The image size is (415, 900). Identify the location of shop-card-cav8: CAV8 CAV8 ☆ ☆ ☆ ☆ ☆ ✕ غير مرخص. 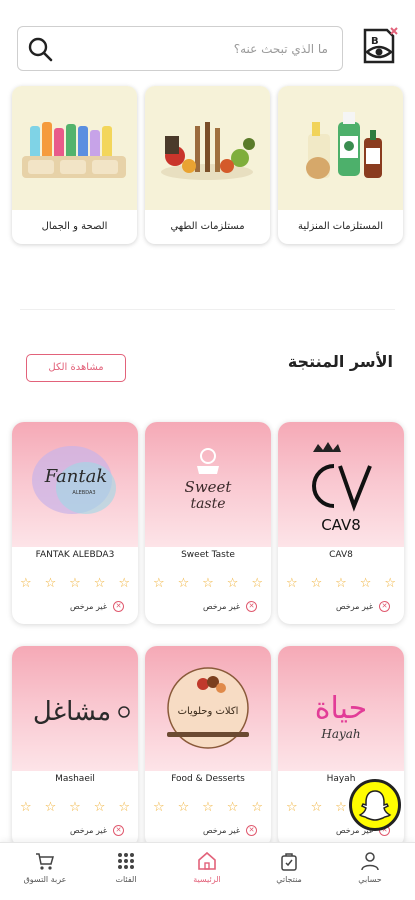
(341, 523).